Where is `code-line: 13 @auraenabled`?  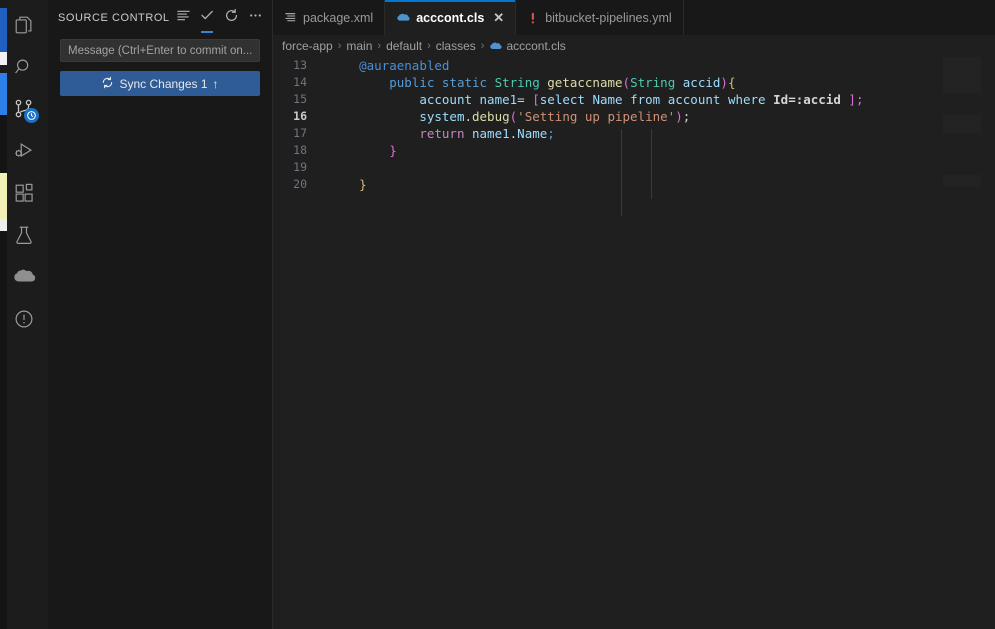 code-line: 13 @auraenabled is located at coordinates (608, 65).